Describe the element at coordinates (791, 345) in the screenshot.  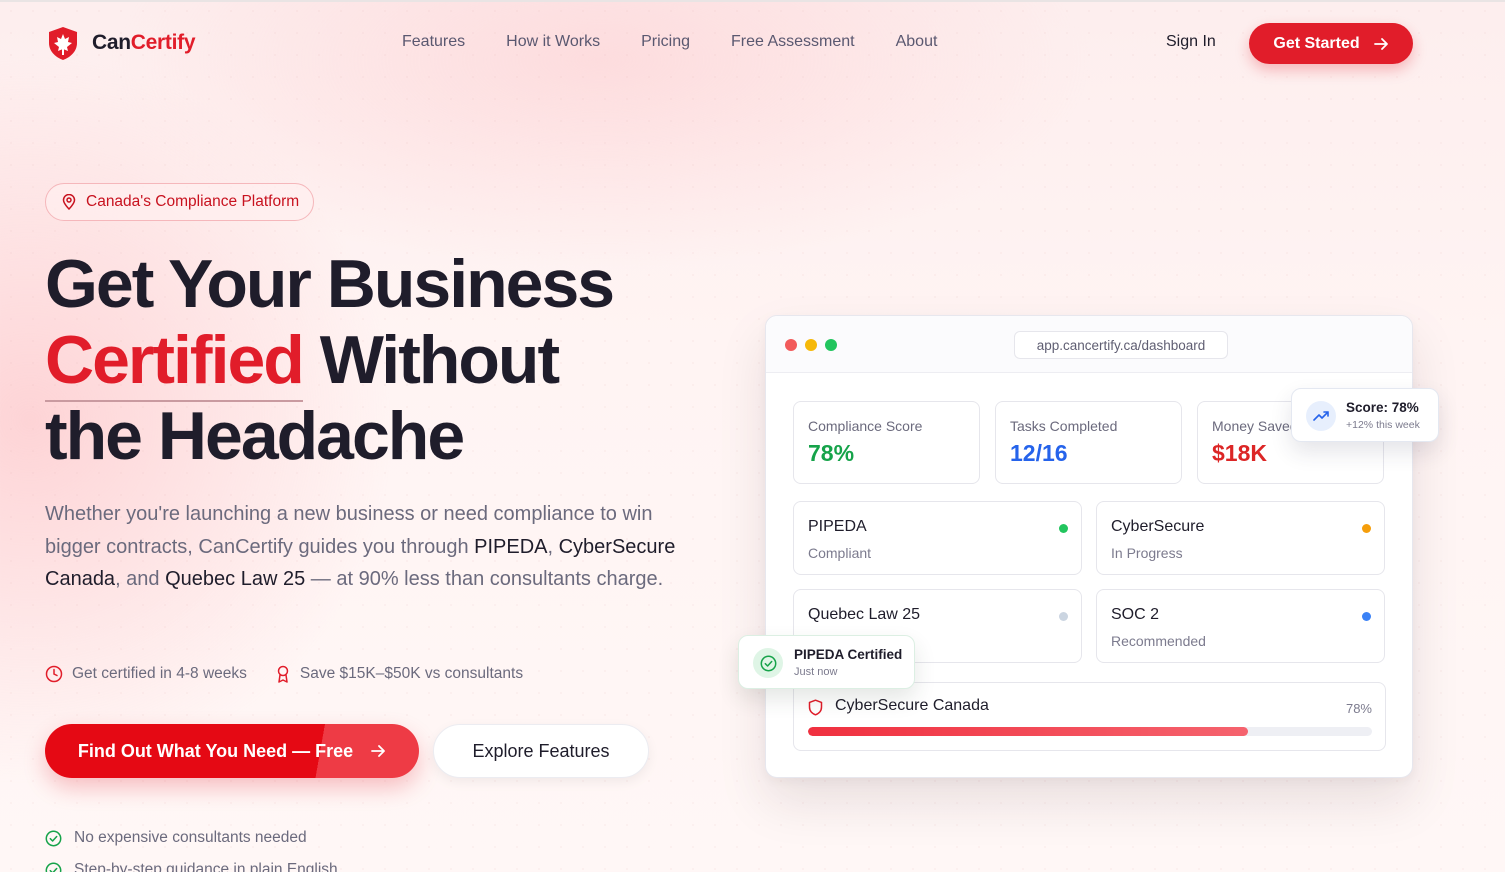
I see `close-dot` at that location.